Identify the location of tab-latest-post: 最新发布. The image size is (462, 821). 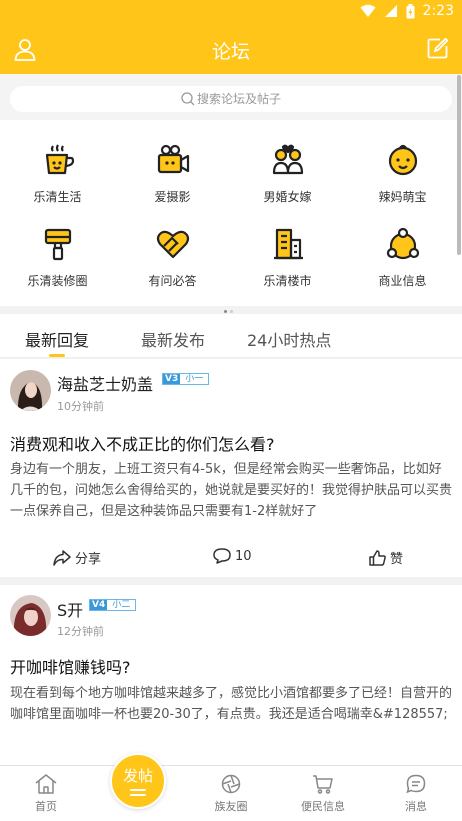
(173, 339).